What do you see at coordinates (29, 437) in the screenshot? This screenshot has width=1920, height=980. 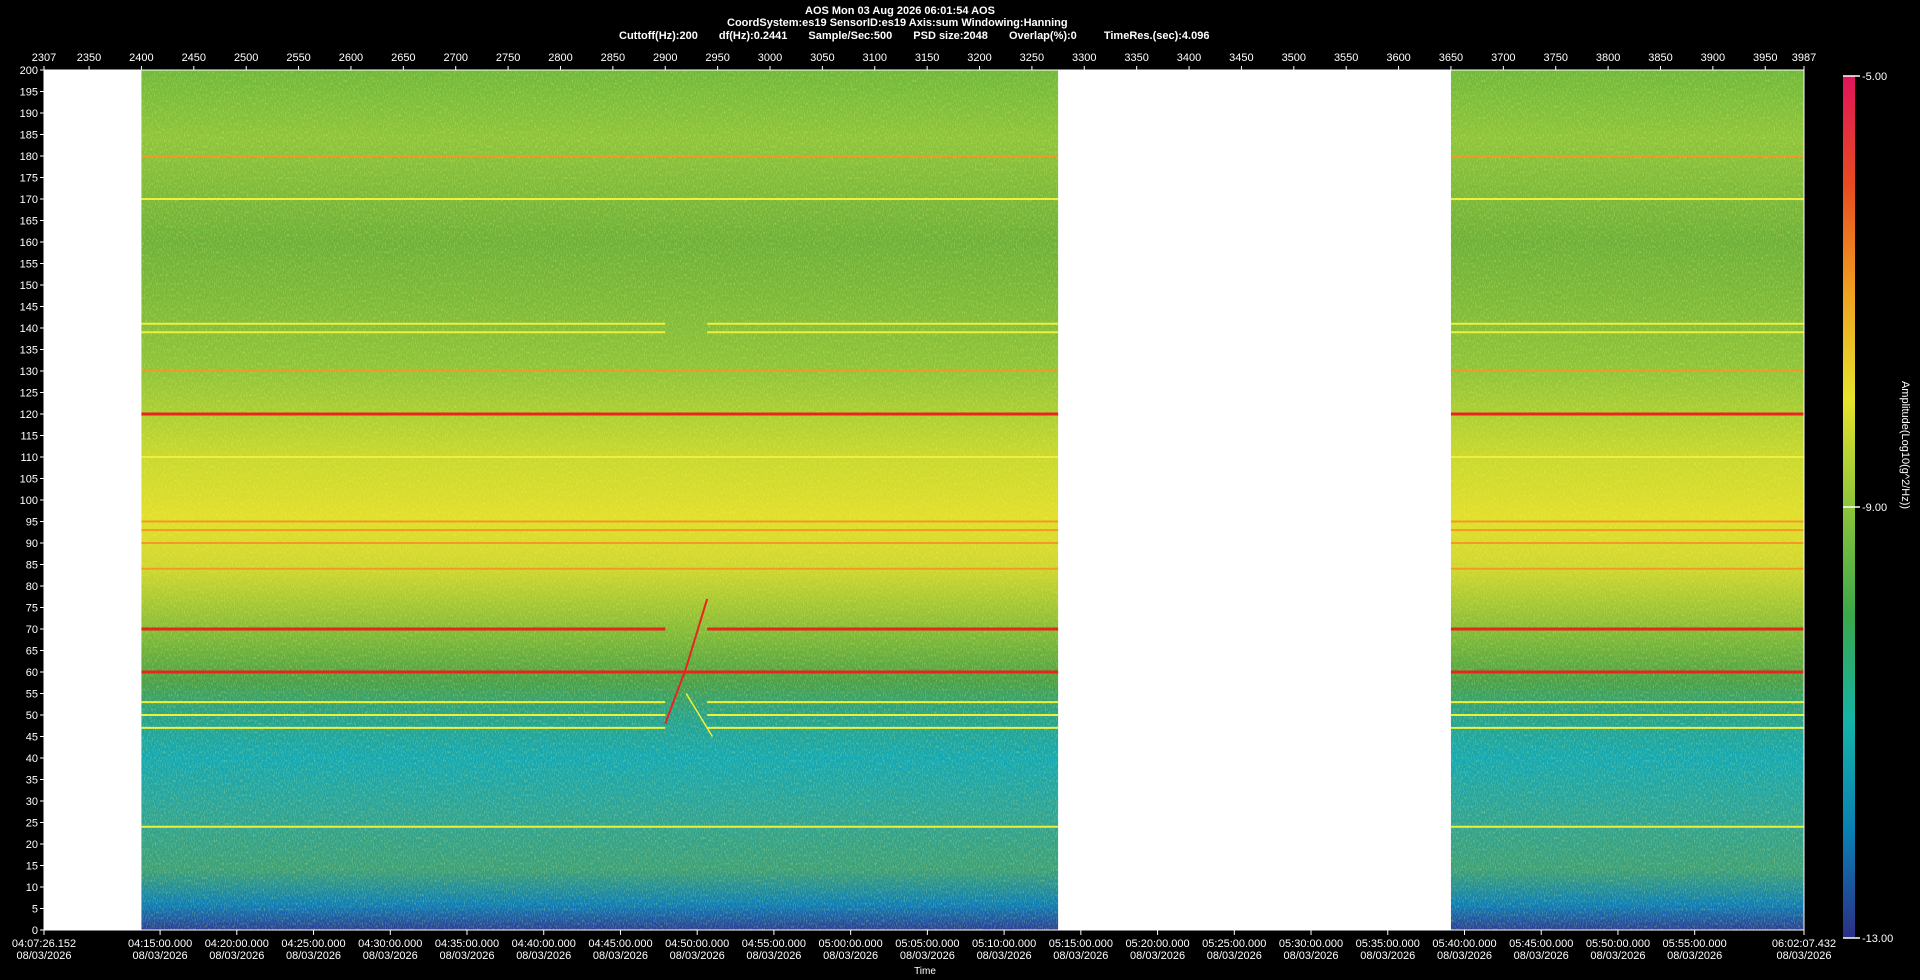 I see `y-tick-label: 115` at bounding box center [29, 437].